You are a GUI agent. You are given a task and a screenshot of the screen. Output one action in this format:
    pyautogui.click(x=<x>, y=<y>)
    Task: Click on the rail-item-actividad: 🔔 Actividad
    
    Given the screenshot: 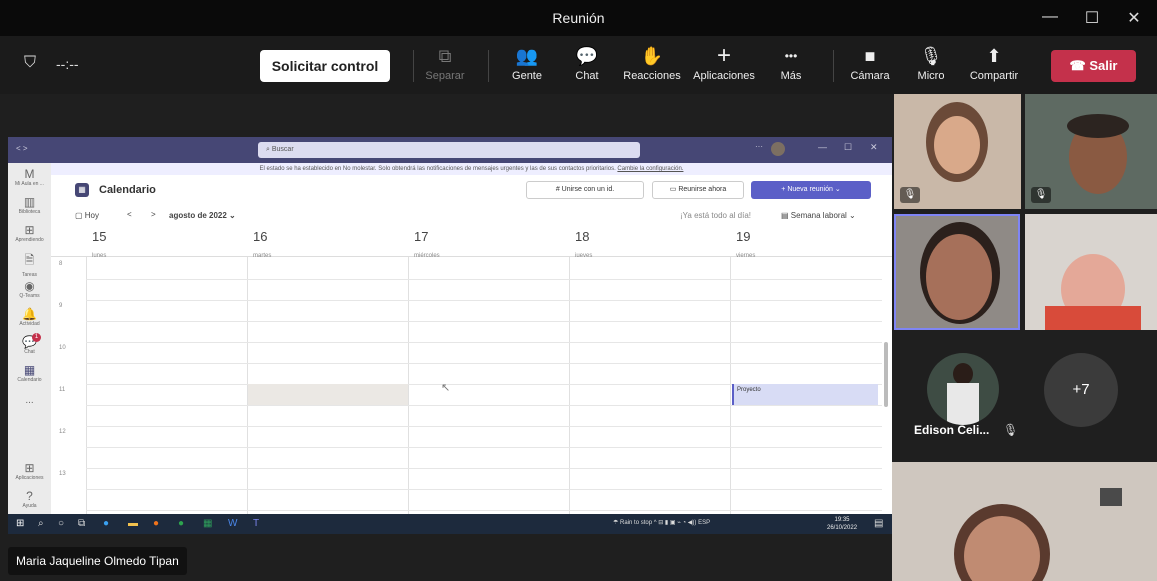 What is the action you would take?
    pyautogui.click(x=29, y=317)
    